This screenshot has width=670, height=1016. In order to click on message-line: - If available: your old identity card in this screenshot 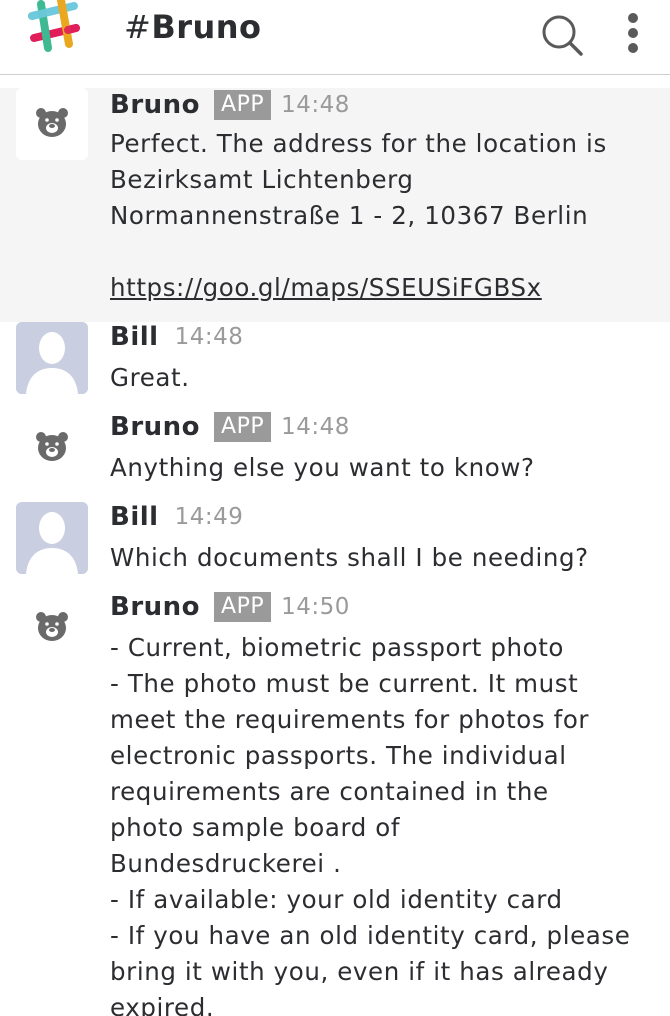, I will do `click(336, 899)`.